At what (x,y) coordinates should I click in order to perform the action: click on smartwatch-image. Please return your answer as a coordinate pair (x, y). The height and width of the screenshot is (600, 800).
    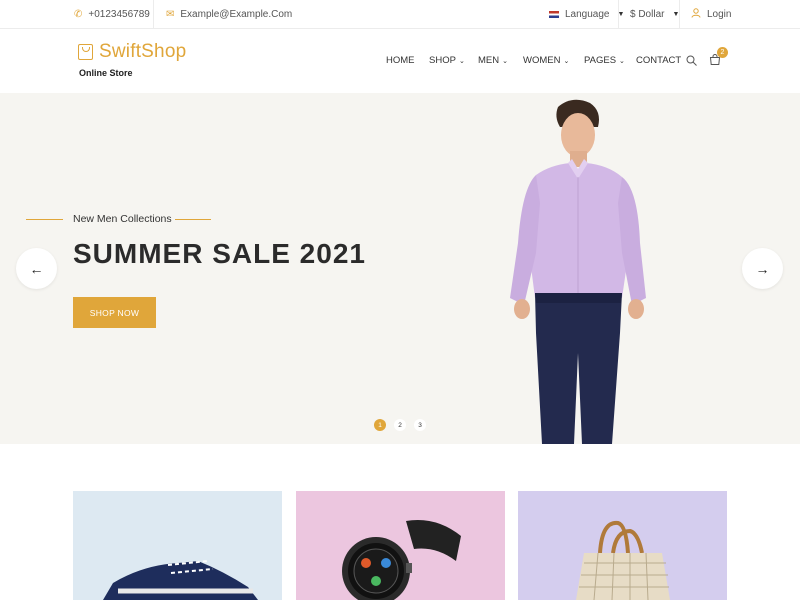
    Looking at the image, I should click on (401, 560).